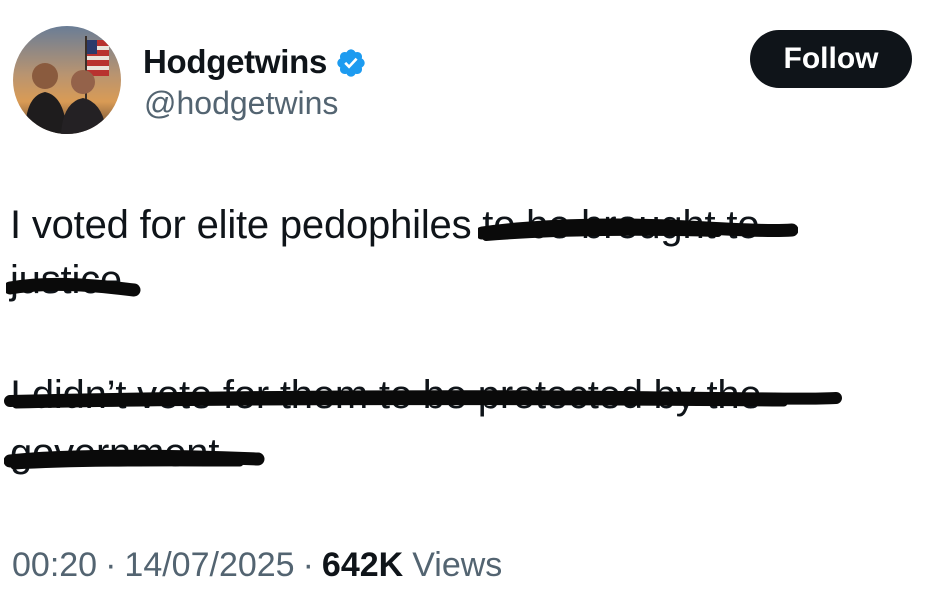 The image size is (932, 600). What do you see at coordinates (831, 59) in the screenshot?
I see `follow-button: Follow` at bounding box center [831, 59].